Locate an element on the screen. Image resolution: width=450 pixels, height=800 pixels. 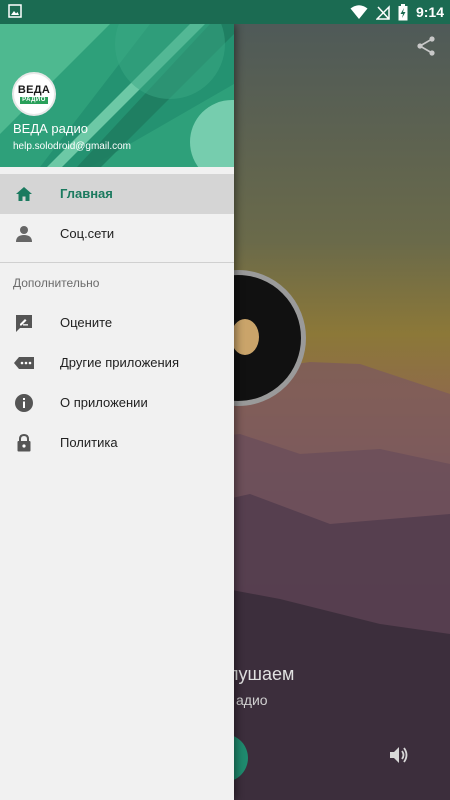
menu-item-label: Главная is located at coordinates (86, 193).